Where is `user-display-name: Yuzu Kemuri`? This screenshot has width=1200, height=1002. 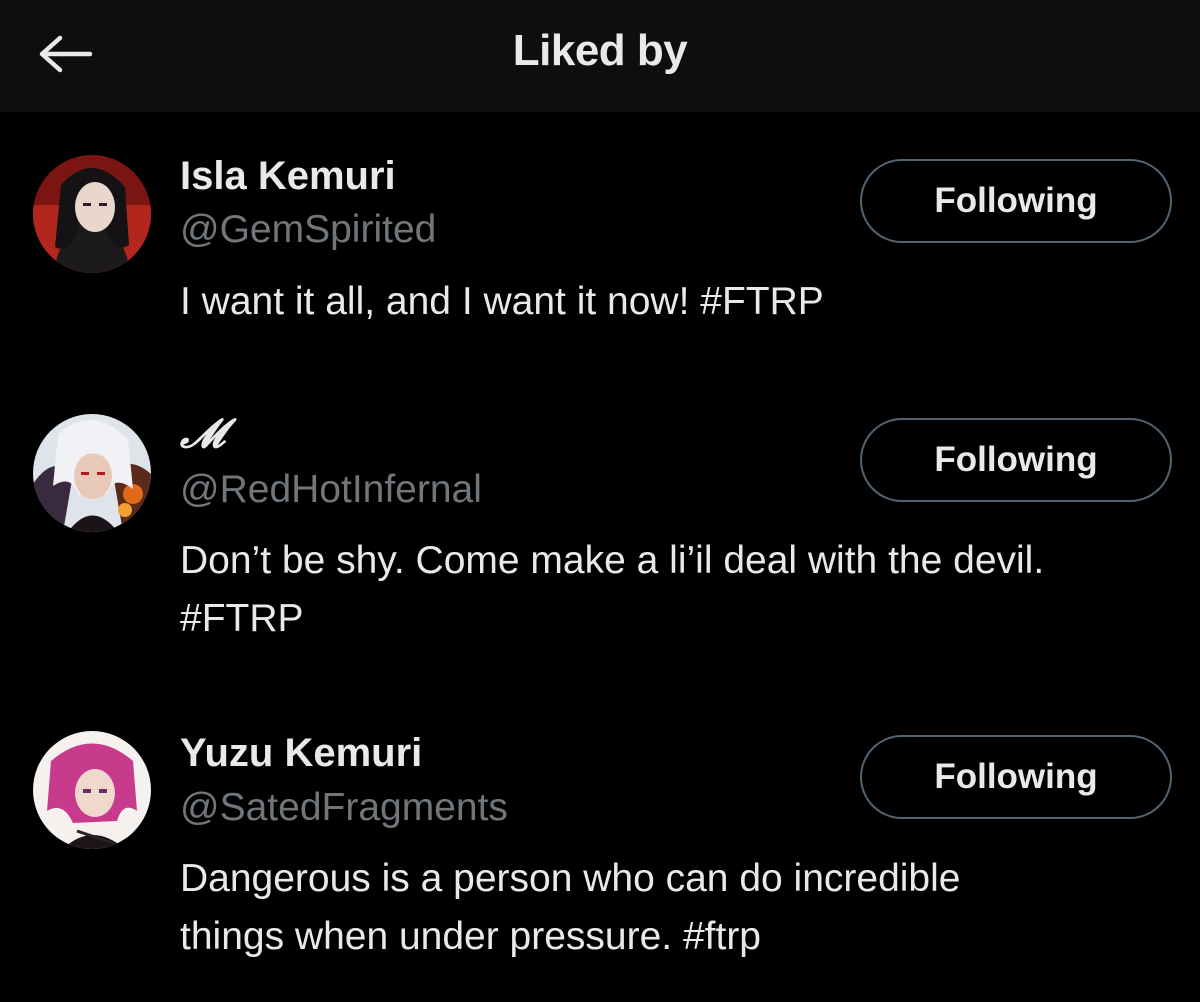
user-display-name: Yuzu Kemuri is located at coordinates (301, 753).